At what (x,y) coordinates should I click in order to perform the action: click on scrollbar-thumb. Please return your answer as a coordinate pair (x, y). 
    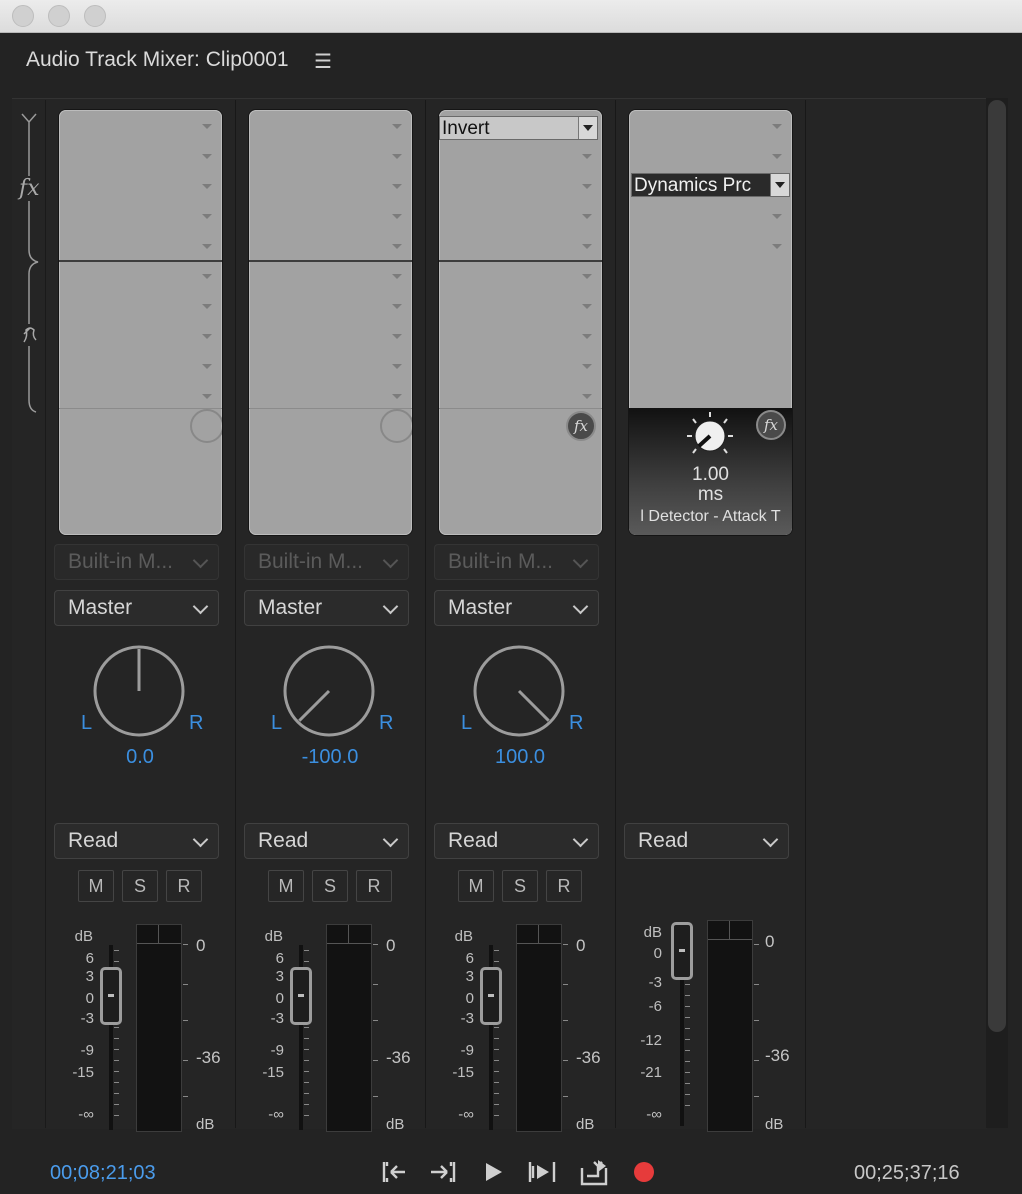
    Looking at the image, I should click on (997, 566).